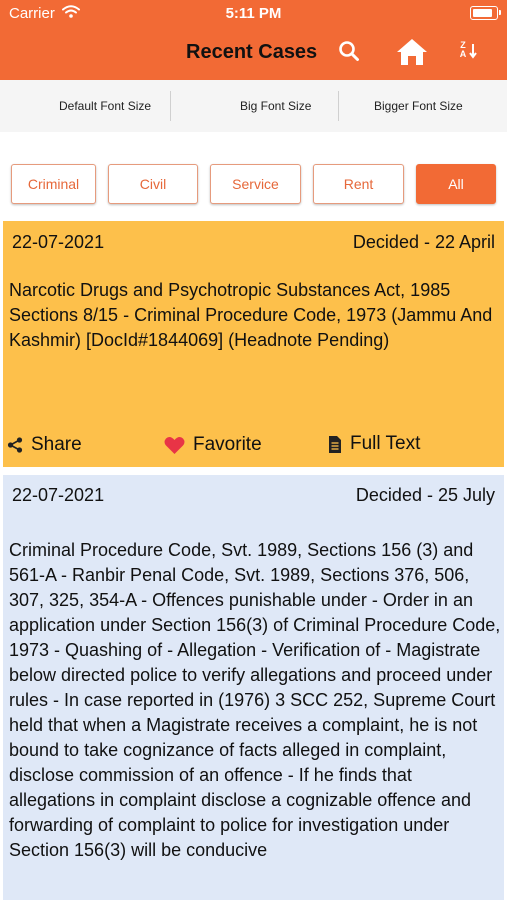 Image resolution: width=507 pixels, height=900 pixels. Describe the element at coordinates (463, 49) in the screenshot. I see `sort-letters: Z A` at that location.